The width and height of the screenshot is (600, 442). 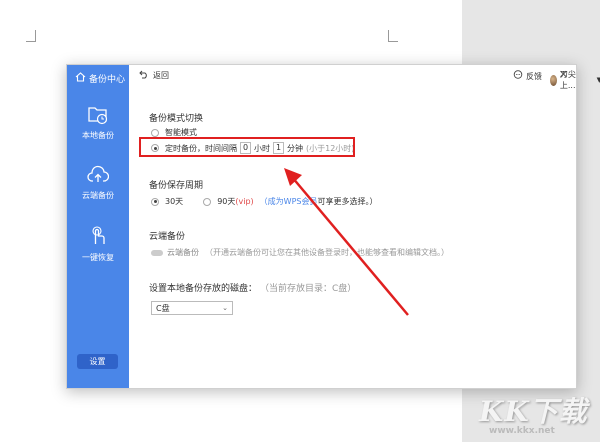 I want to click on watermark-logo: KK下载 www.kkx.net, so click(x=532, y=415).